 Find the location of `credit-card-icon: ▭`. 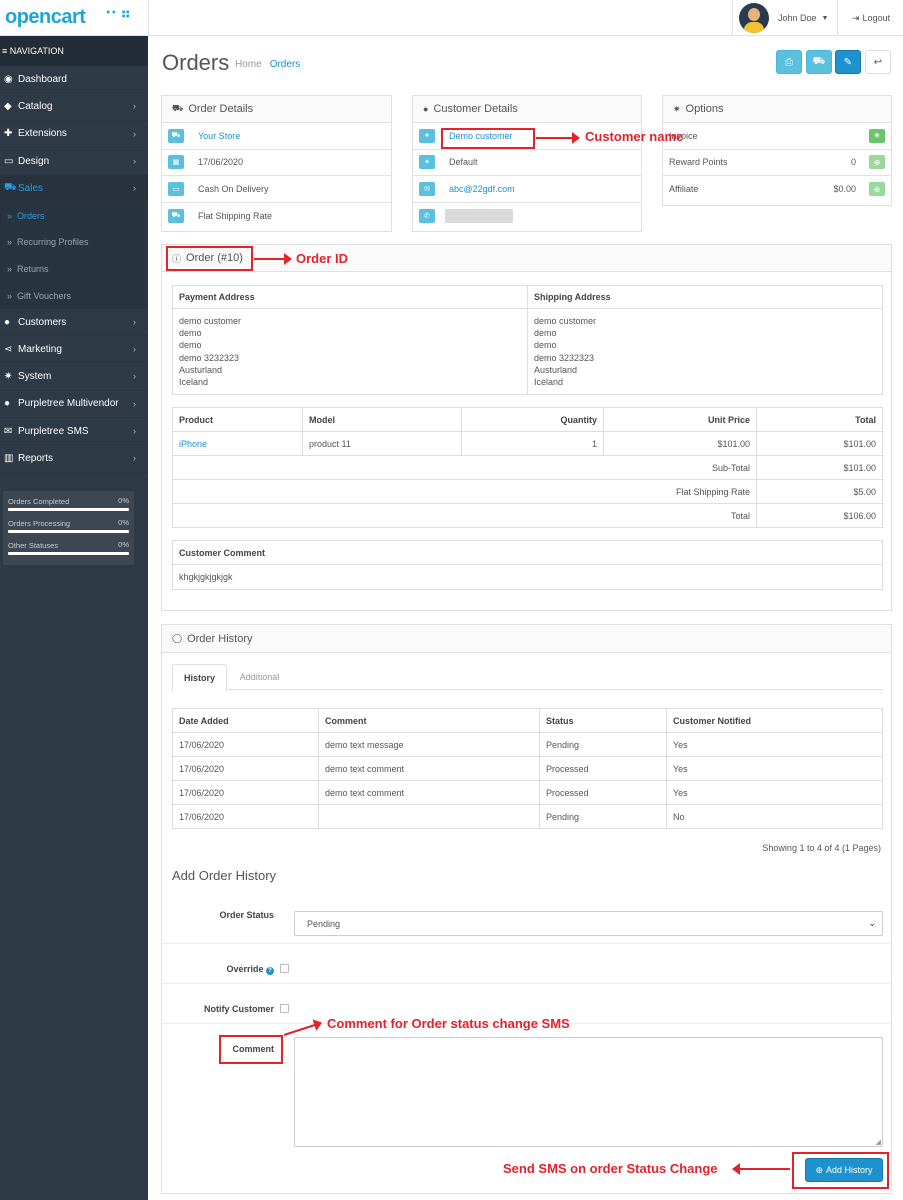

credit-card-icon: ▭ is located at coordinates (176, 188).